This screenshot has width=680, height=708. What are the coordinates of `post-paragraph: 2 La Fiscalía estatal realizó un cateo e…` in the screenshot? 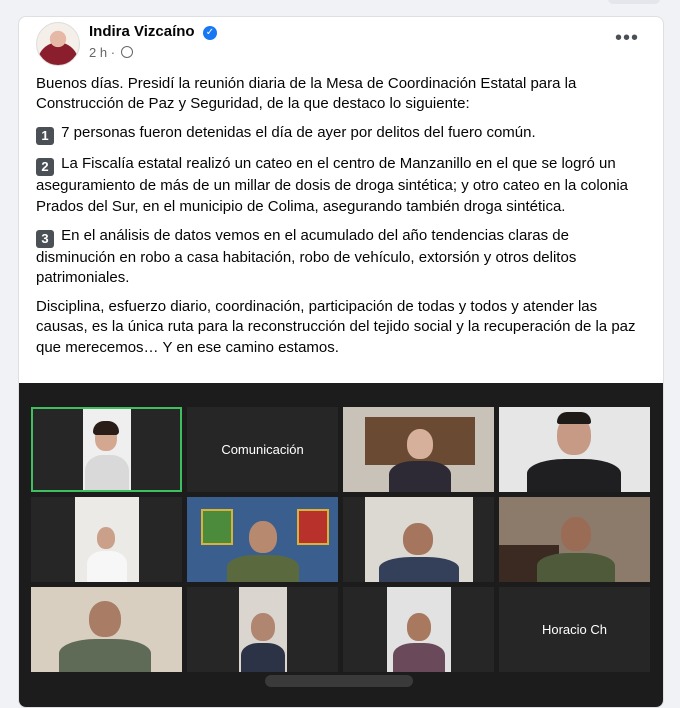 It's located at (342, 185).